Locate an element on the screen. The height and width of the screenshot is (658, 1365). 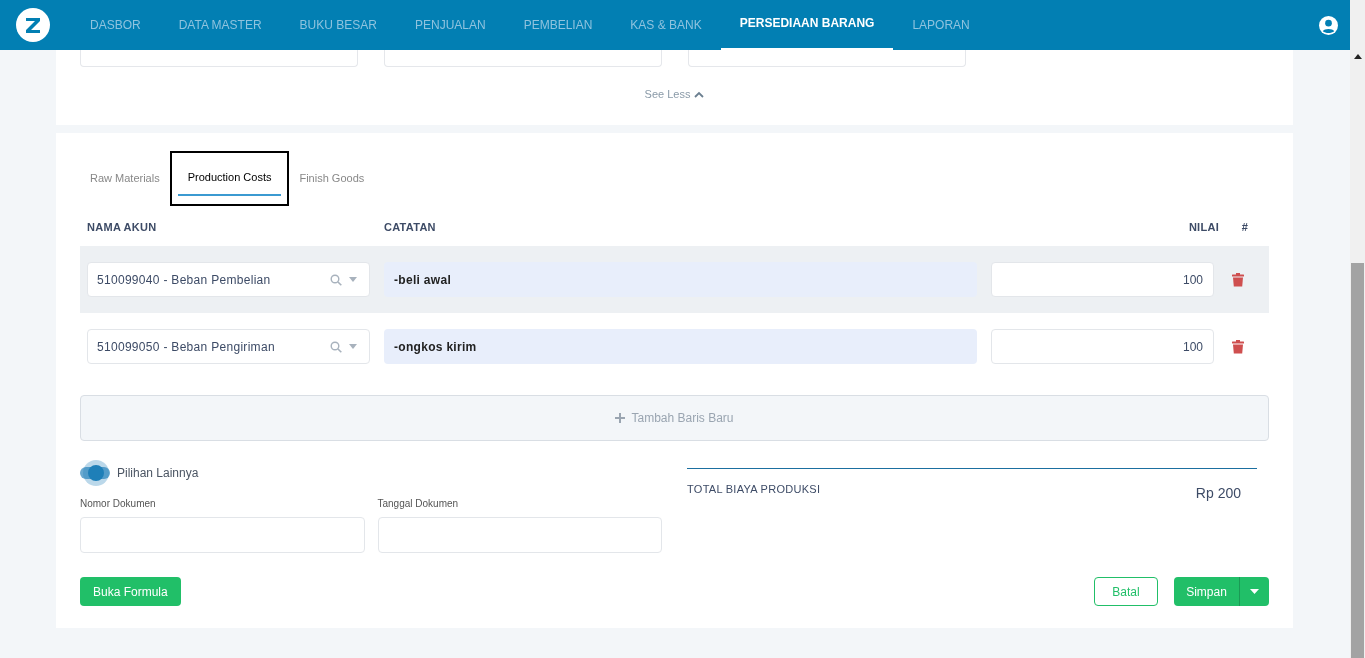
scrollbar-thumb is located at coordinates (1357, 460).